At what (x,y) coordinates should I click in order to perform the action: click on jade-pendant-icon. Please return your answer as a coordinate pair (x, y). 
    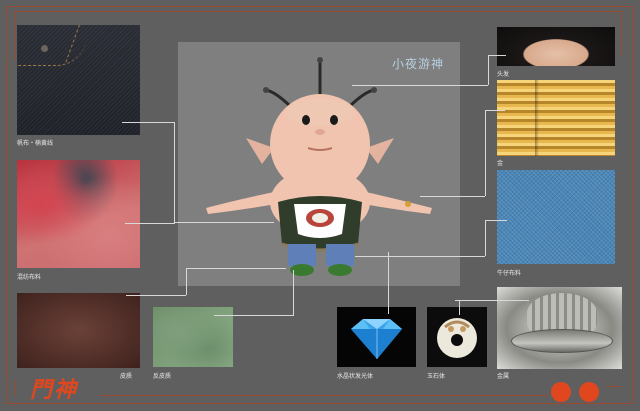
    Looking at the image, I should click on (457, 338).